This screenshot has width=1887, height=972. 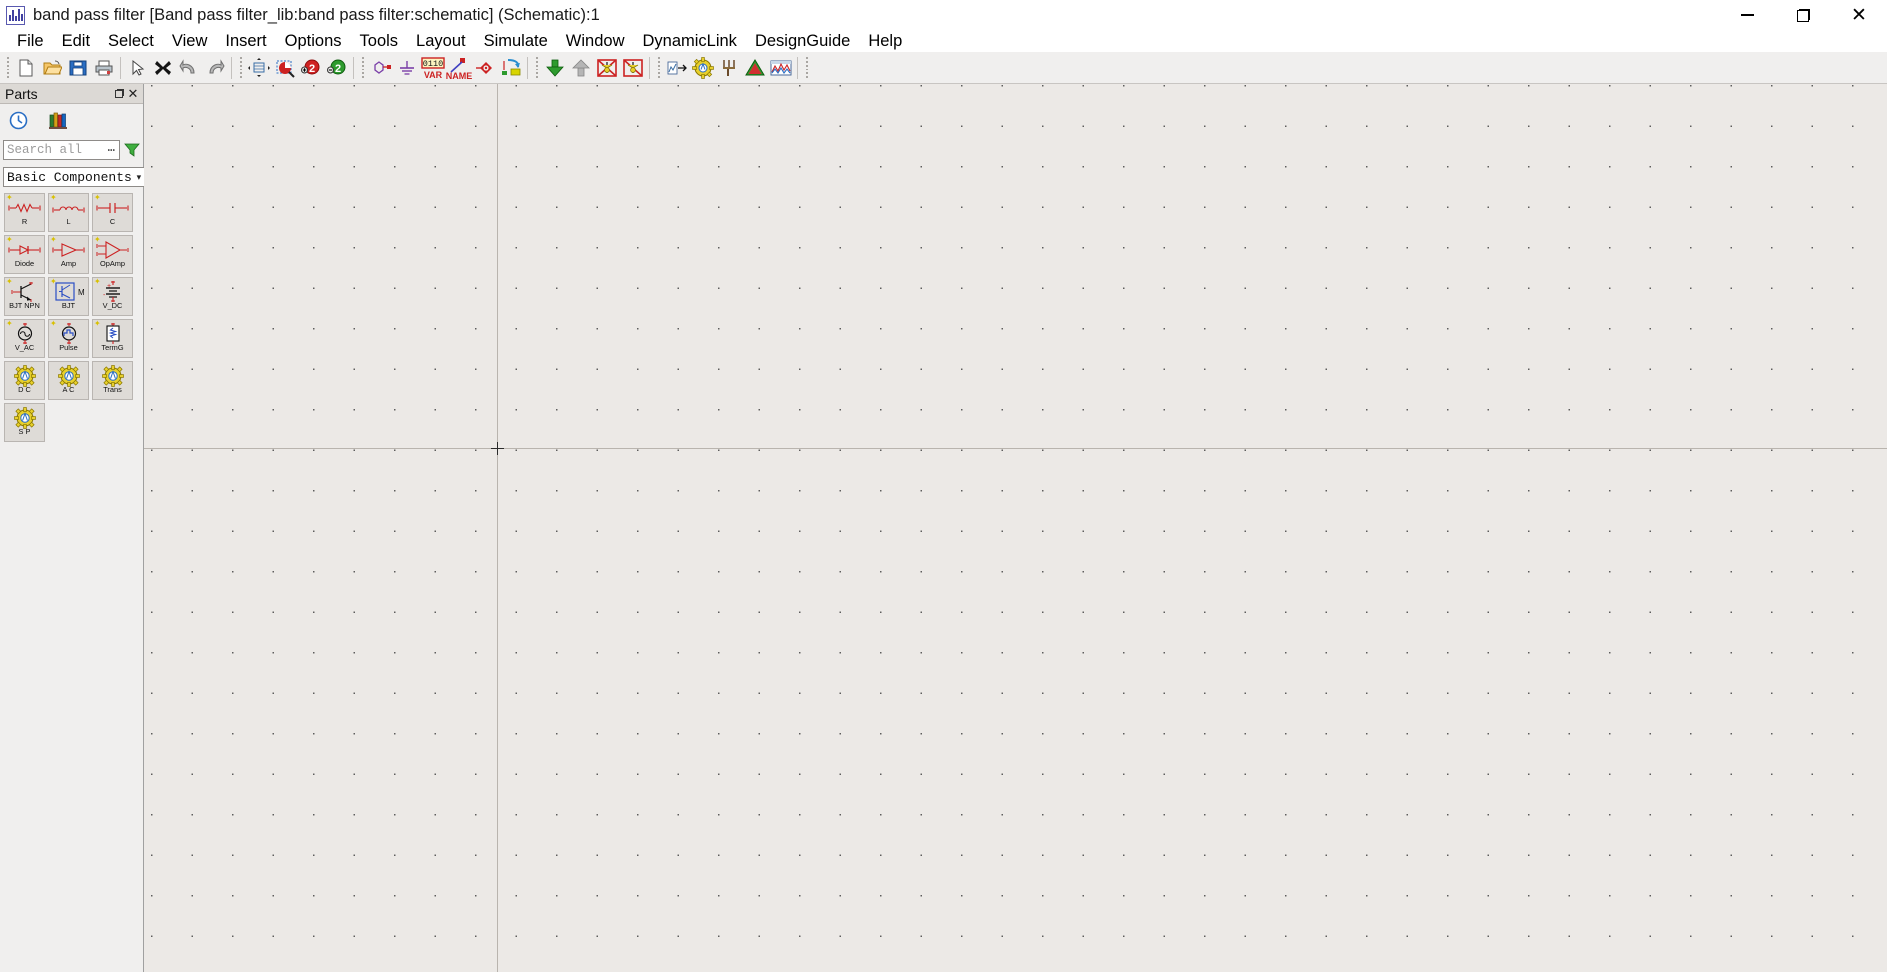 What do you see at coordinates (285, 68) in the screenshot?
I see `zoom-area-icon` at bounding box center [285, 68].